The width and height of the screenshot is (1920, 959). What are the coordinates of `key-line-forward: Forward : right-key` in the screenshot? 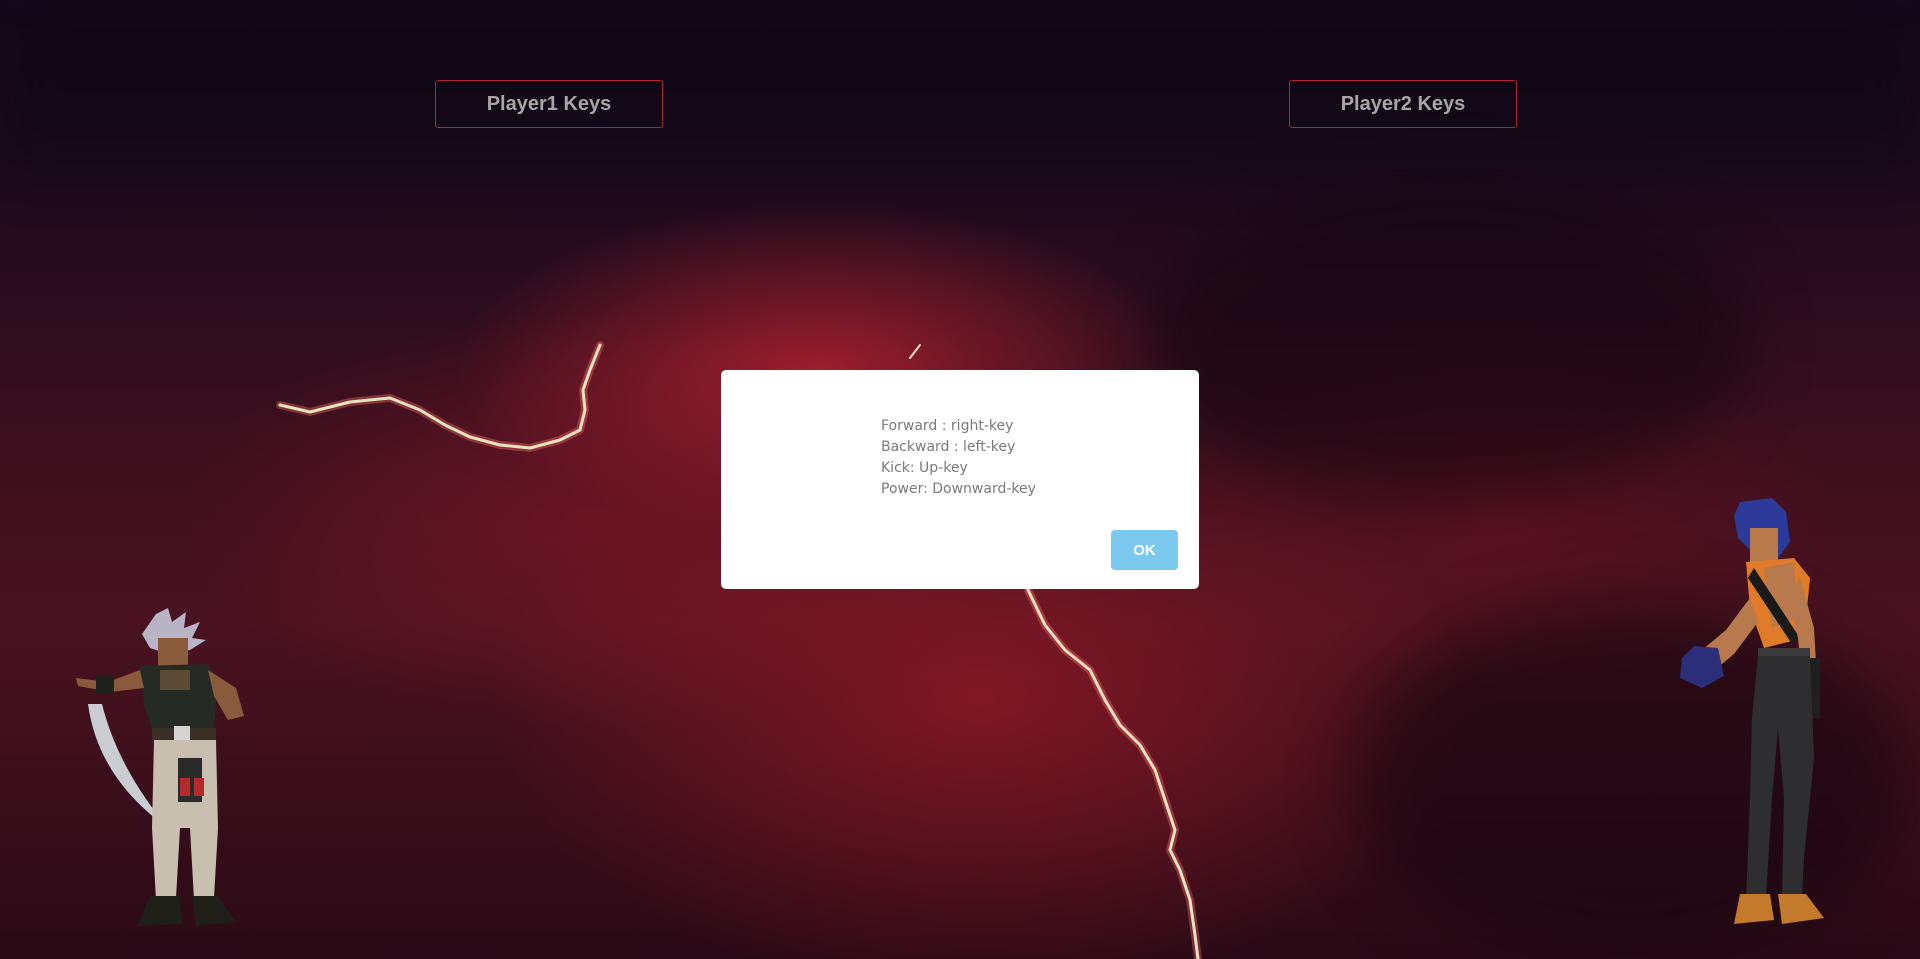 It's located at (947, 426).